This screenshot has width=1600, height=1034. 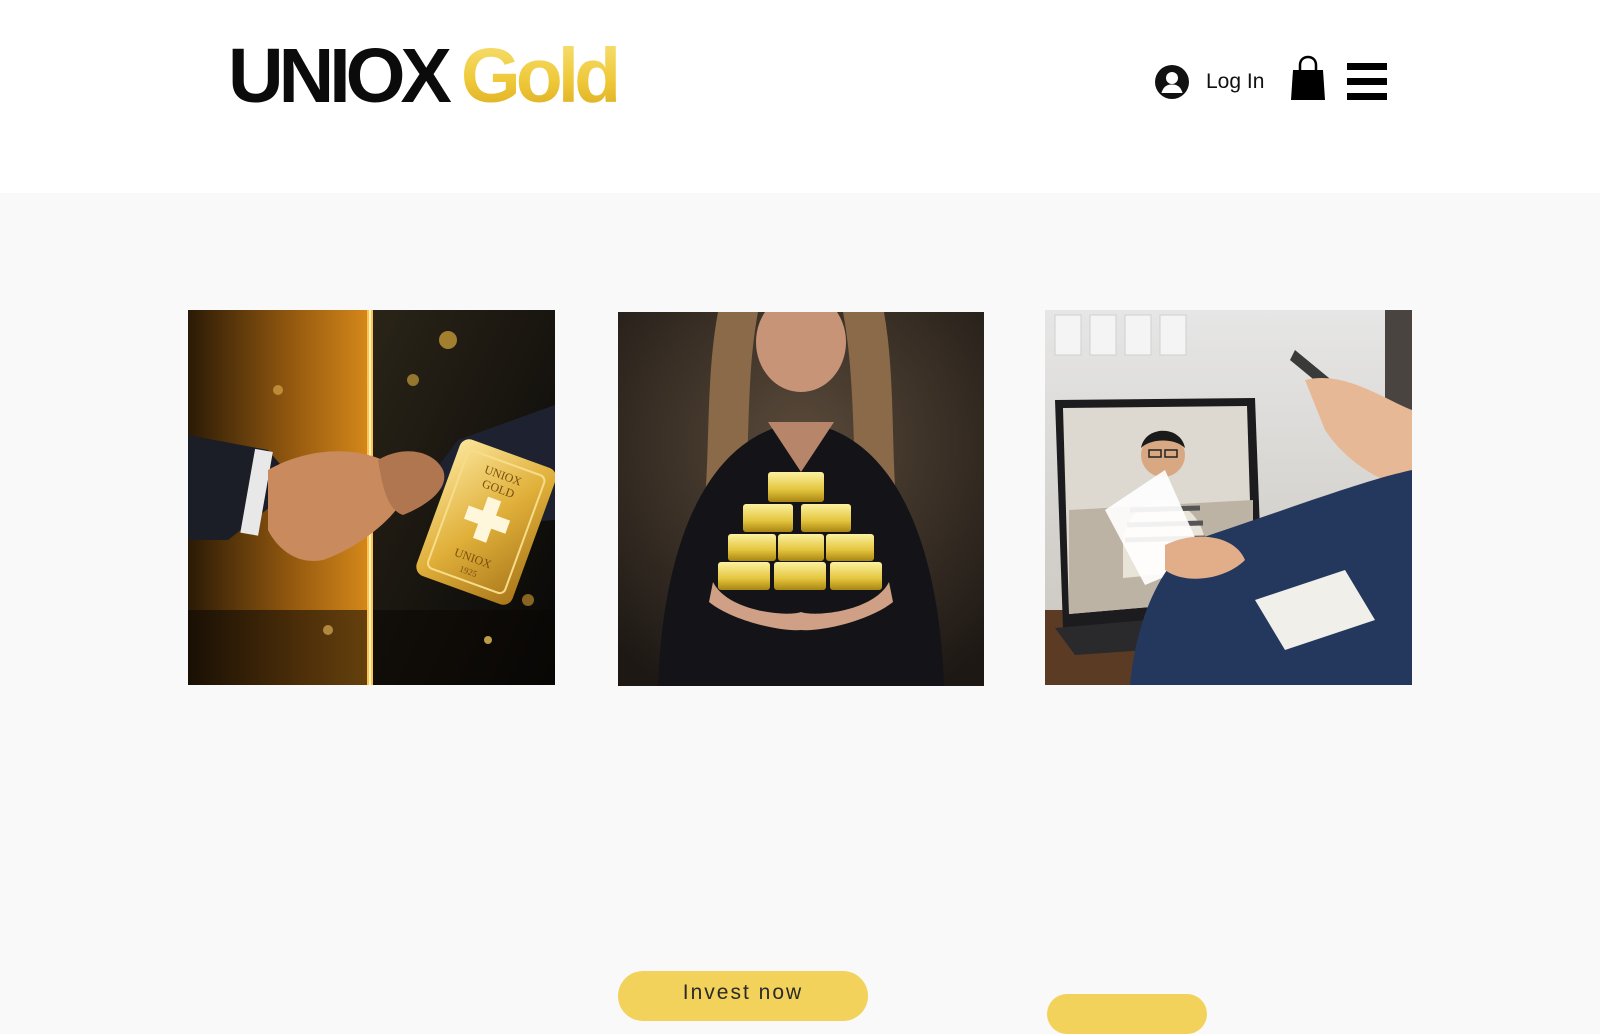 I want to click on user-avatar-icon, so click(x=1172, y=82).